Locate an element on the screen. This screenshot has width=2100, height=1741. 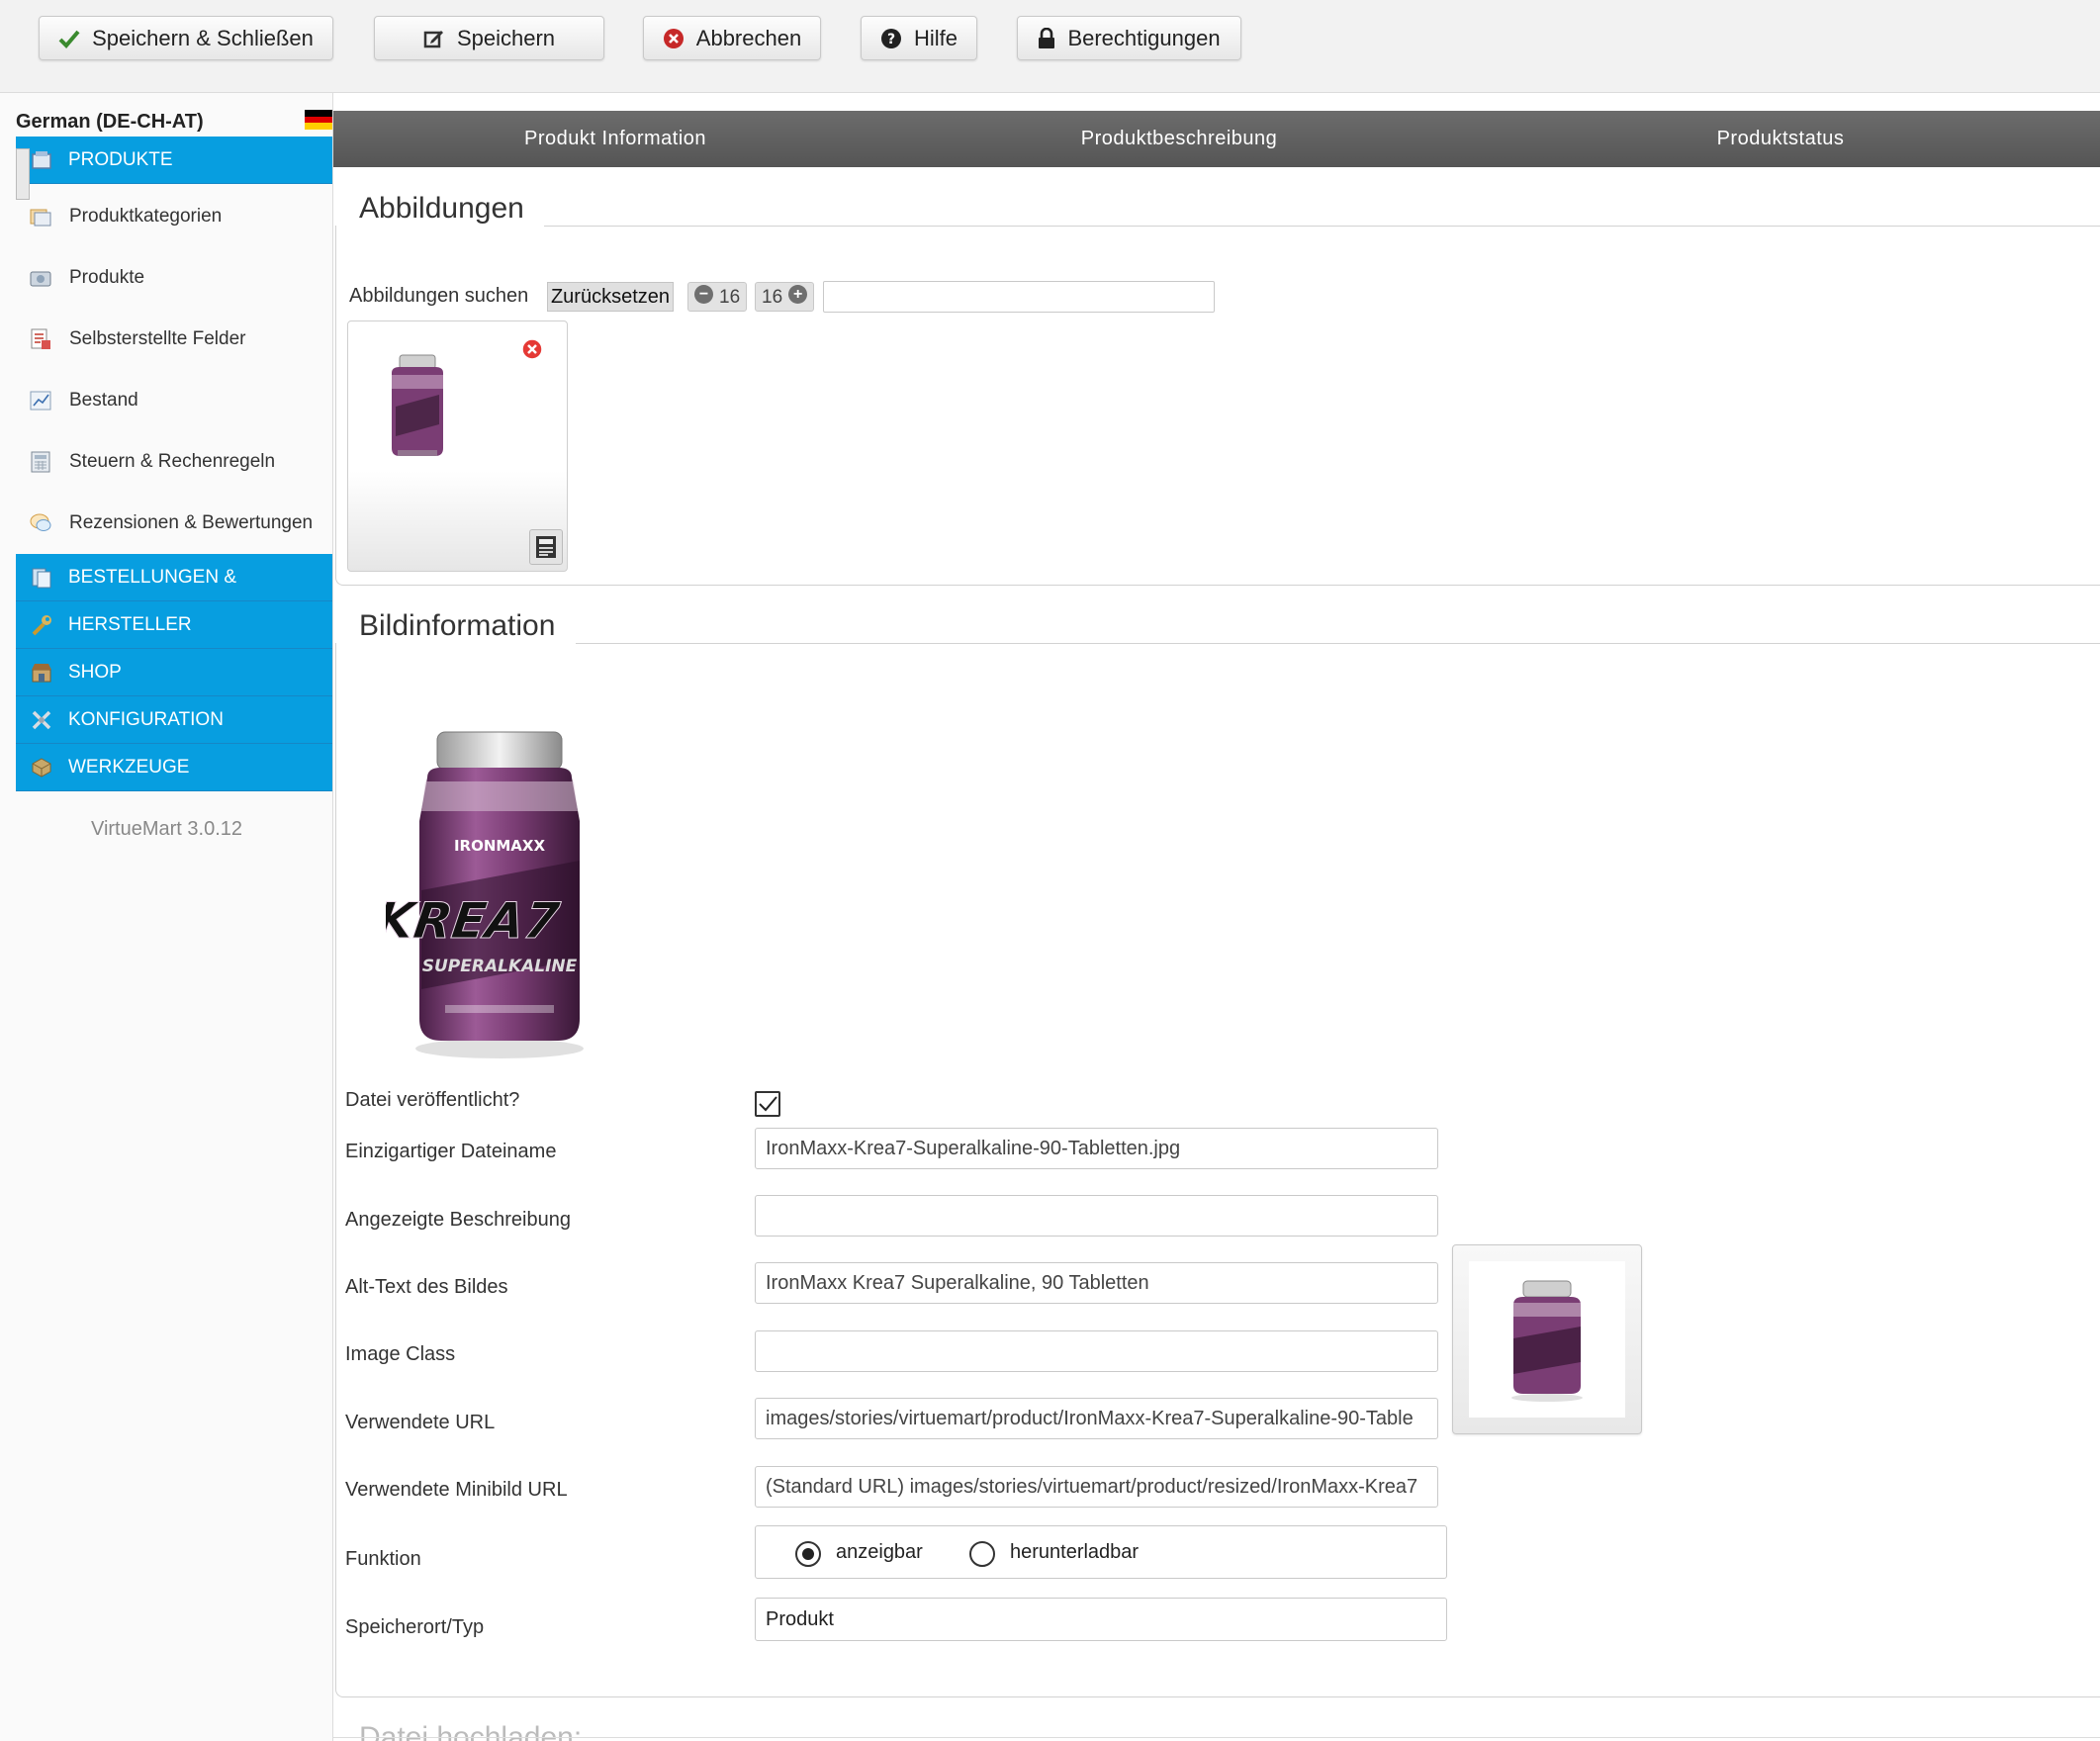
menu-section-label: PRODUKTE is located at coordinates (121, 159).